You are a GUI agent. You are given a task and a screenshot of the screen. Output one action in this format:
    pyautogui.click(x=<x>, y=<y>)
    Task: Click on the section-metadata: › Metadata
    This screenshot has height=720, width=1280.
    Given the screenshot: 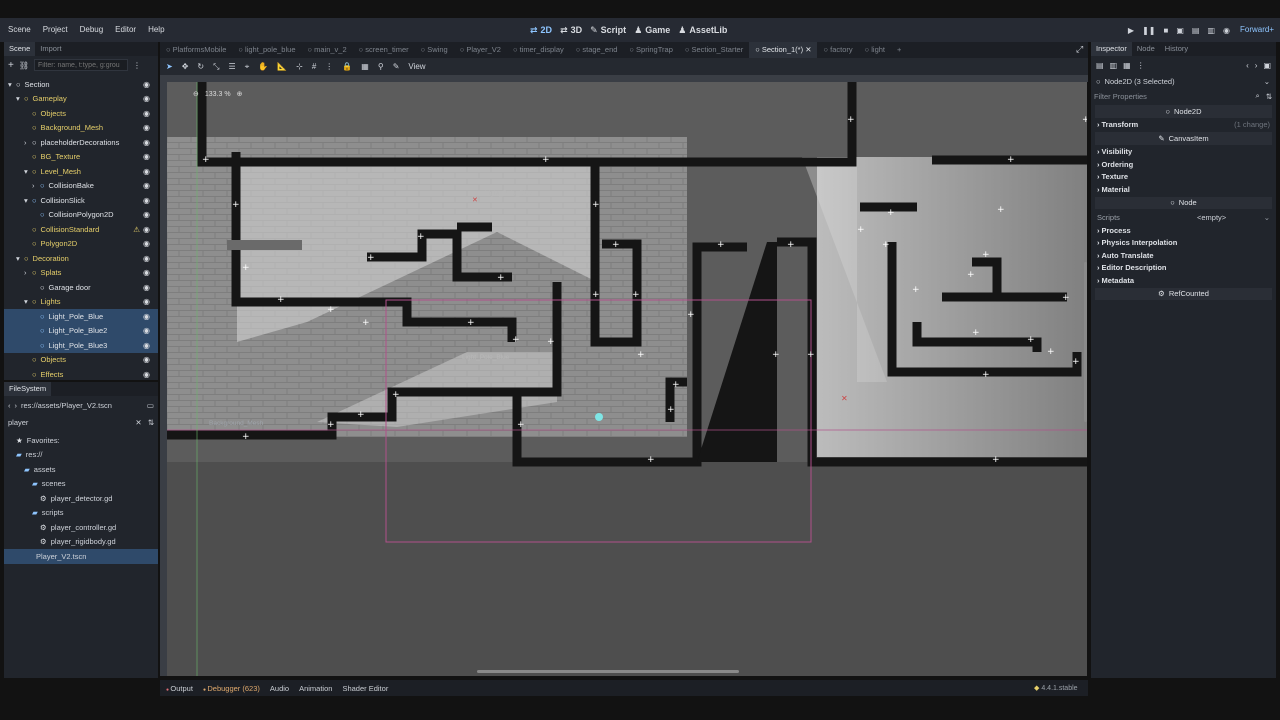 What is the action you would take?
    pyautogui.click(x=1183, y=280)
    